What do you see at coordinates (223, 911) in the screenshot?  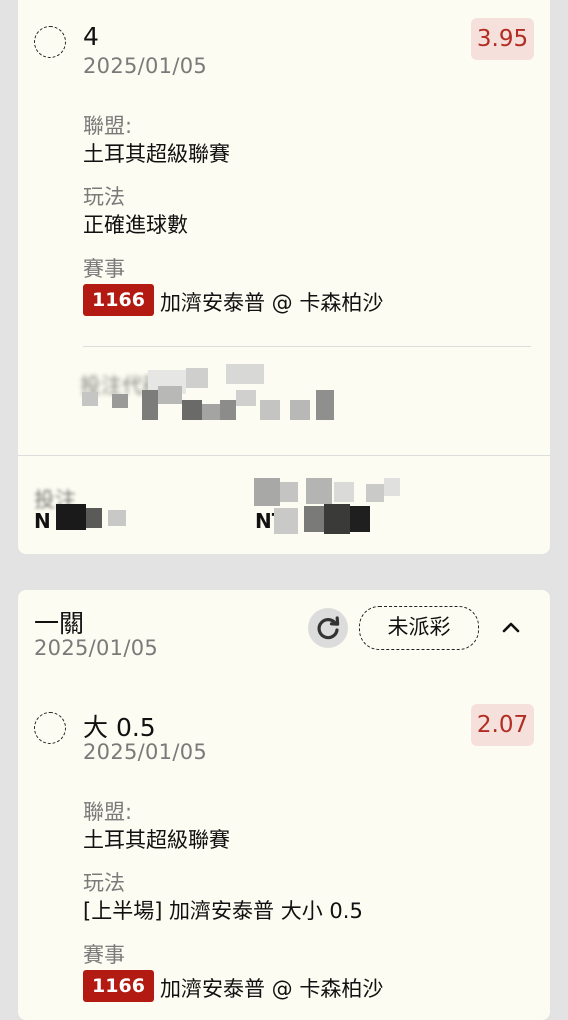 I see `play-value: [上半場] 加濟安泰普 大小 0.5` at bounding box center [223, 911].